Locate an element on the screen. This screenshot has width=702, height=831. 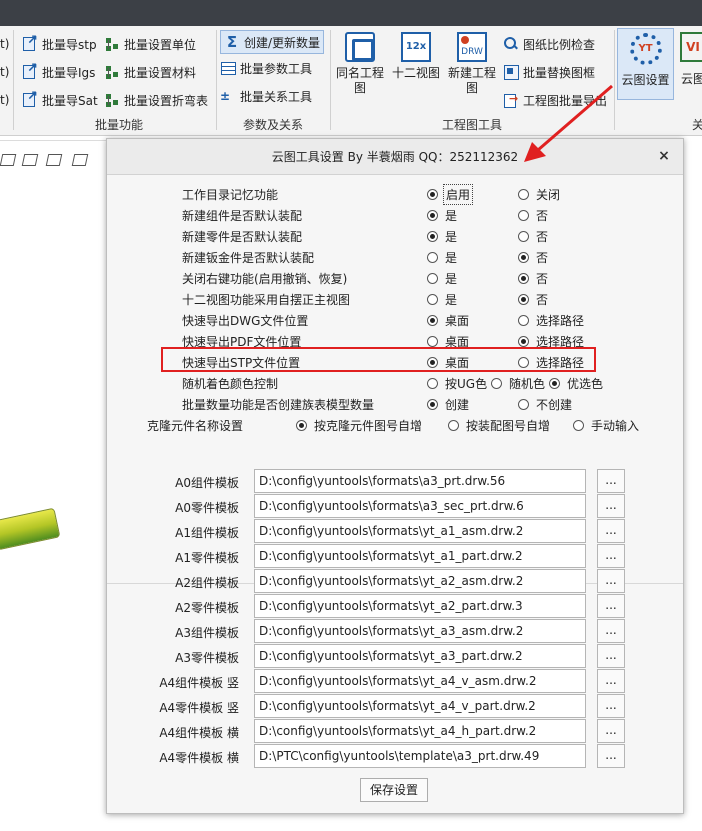
arrow-shaft is located at coordinates (575, 118).